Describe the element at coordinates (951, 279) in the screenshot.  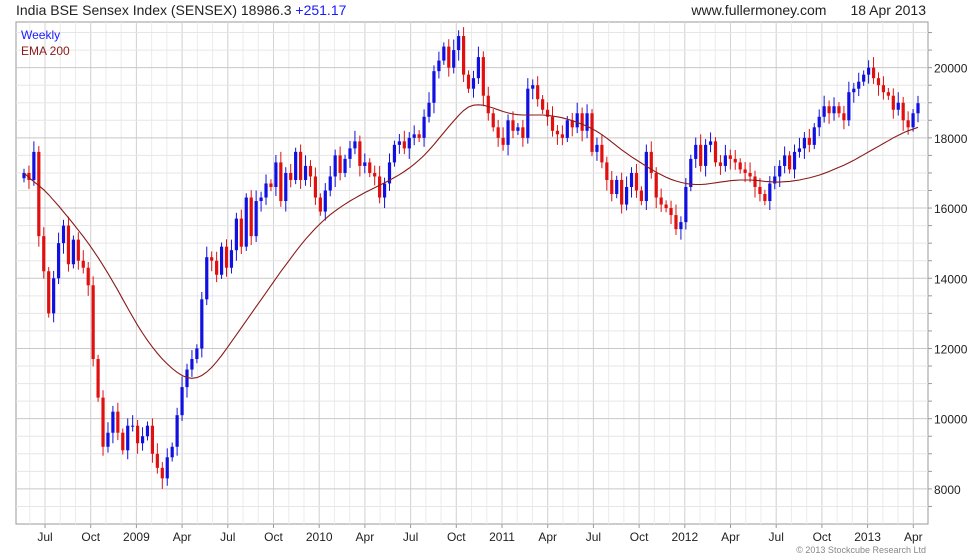
I see `y-tick-label: 14000` at that location.